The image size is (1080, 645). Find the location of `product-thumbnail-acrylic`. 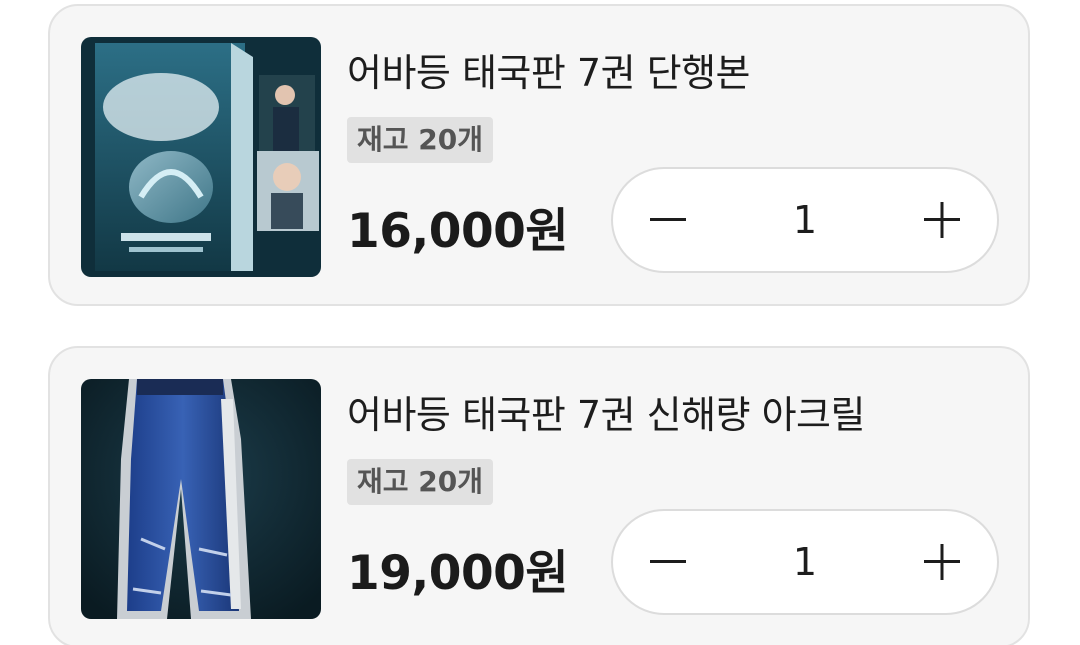

product-thumbnail-acrylic is located at coordinates (201, 499).